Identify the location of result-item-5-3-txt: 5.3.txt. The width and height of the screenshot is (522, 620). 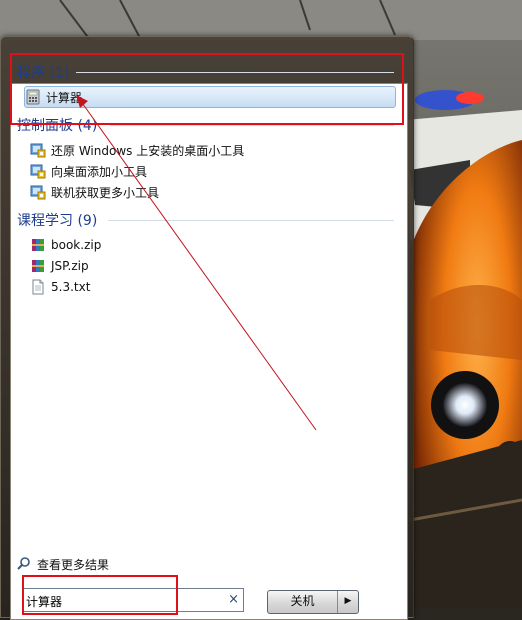
(215, 287).